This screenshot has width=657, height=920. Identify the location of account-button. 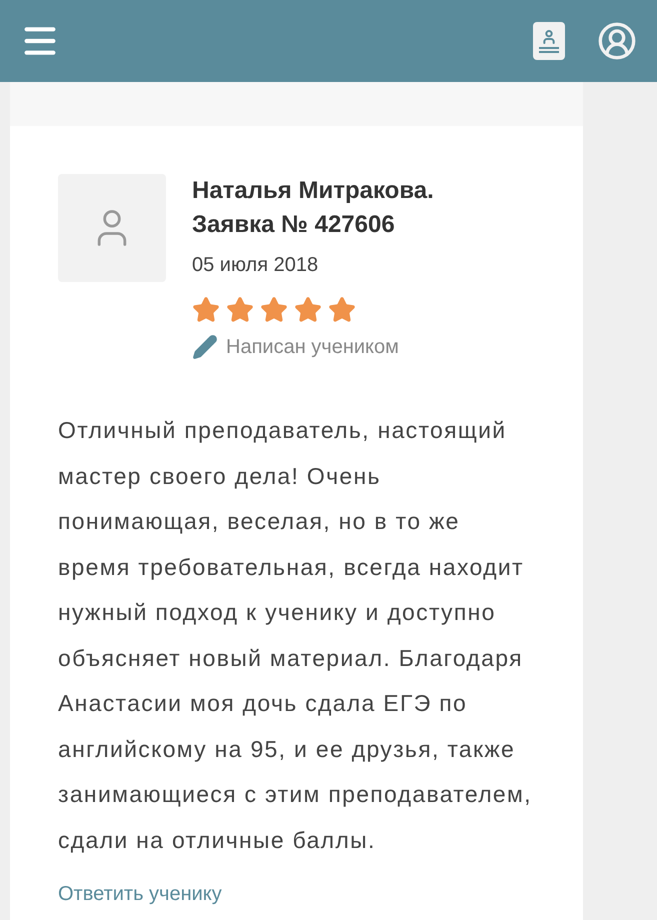
(617, 41).